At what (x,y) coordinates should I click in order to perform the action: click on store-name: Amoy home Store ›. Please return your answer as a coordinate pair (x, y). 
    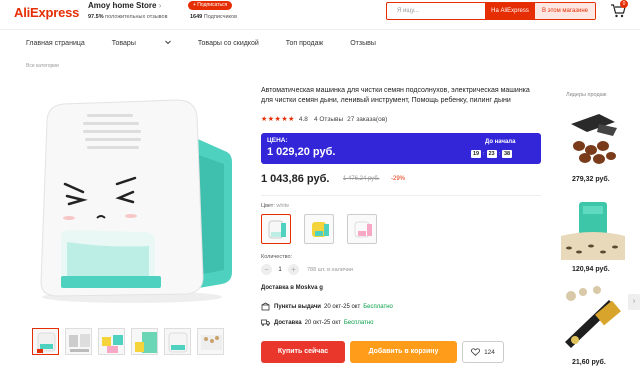
    Looking at the image, I should click on (124, 5).